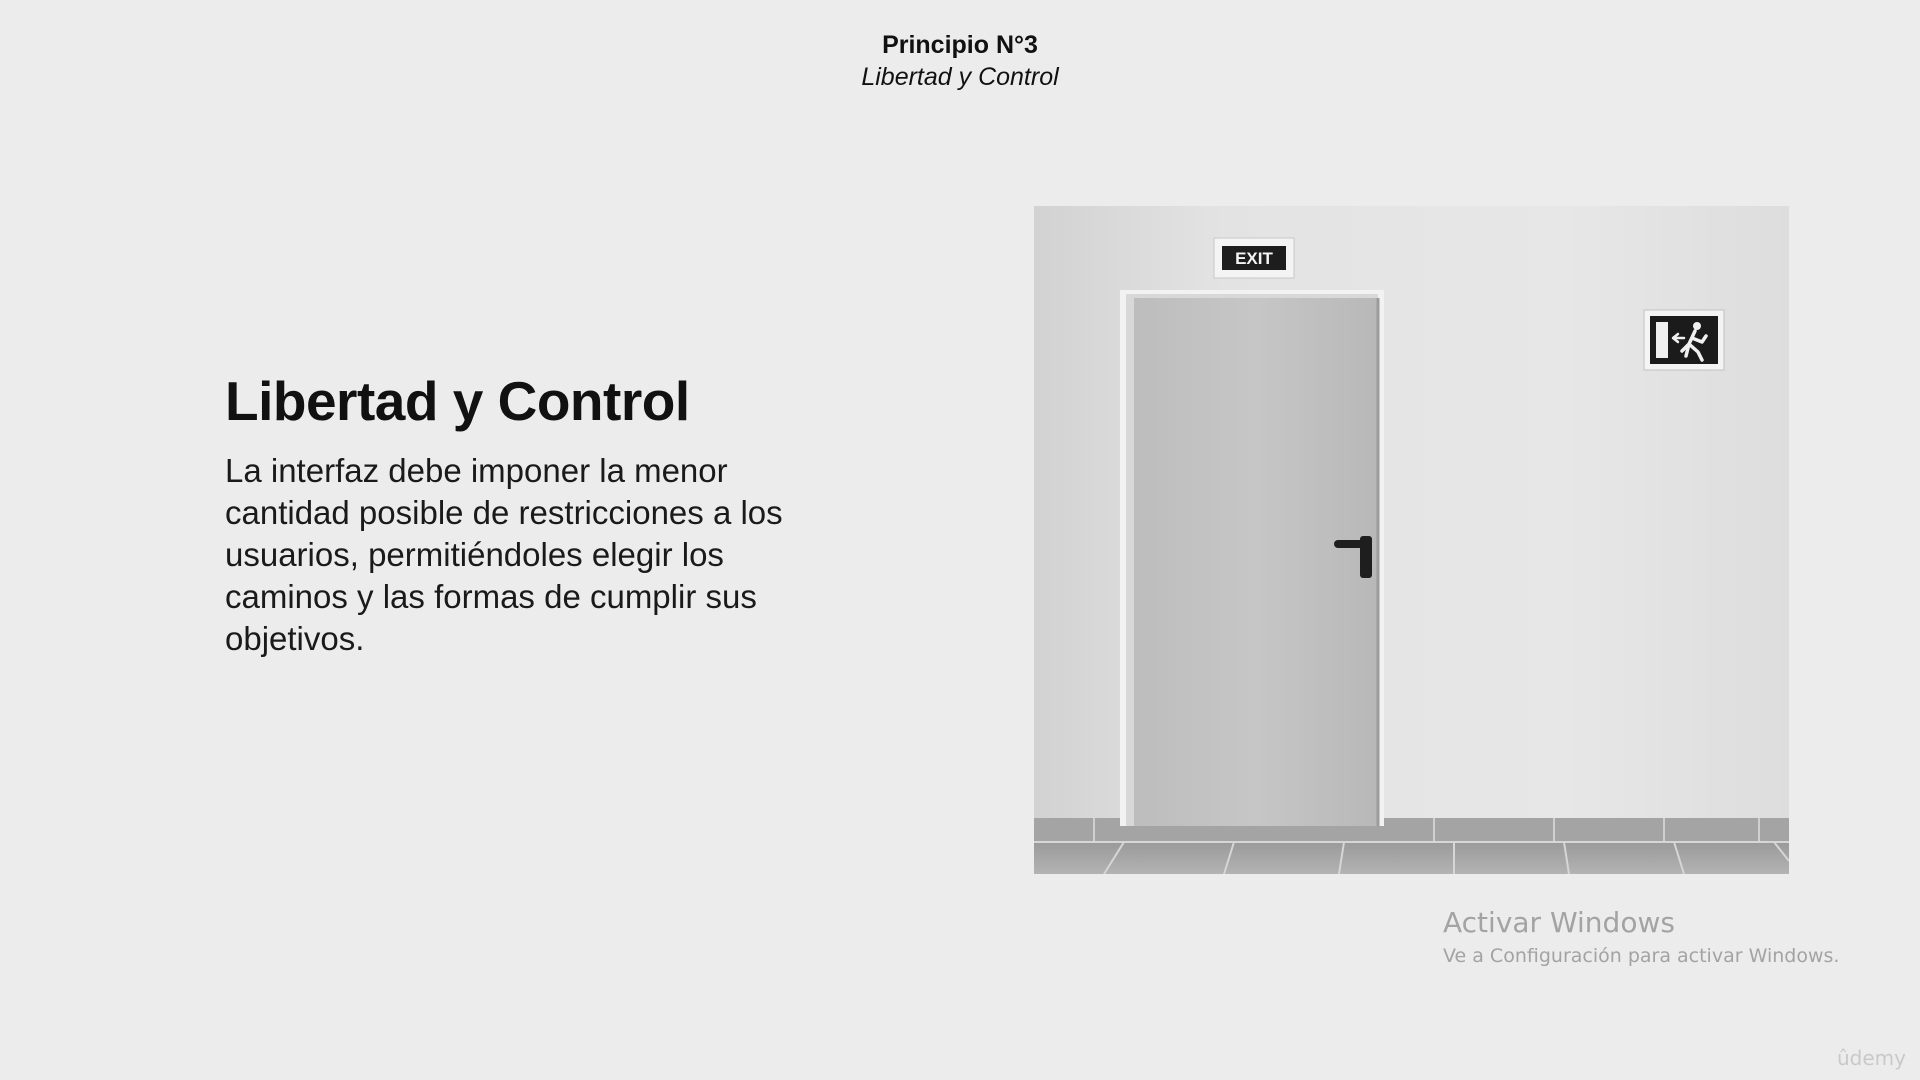 This screenshot has height=1080, width=1920. I want to click on content-heading: Libertad y Control, so click(457, 401).